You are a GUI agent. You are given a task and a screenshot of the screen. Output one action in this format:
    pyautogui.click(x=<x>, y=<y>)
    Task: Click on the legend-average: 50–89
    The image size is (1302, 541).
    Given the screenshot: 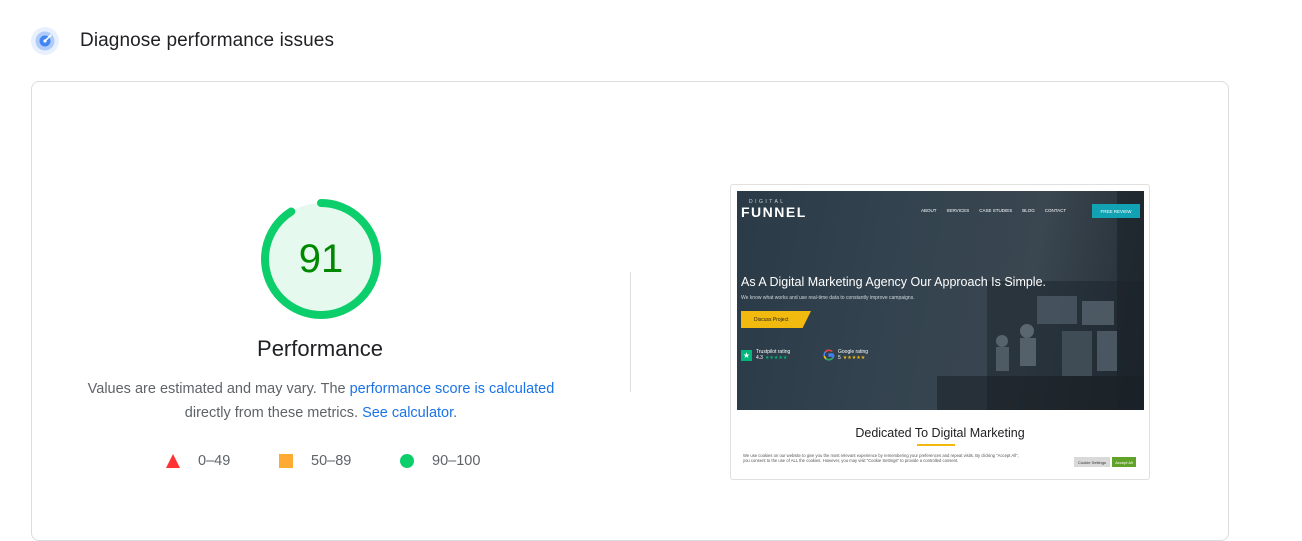 What is the action you would take?
    pyautogui.click(x=315, y=461)
    